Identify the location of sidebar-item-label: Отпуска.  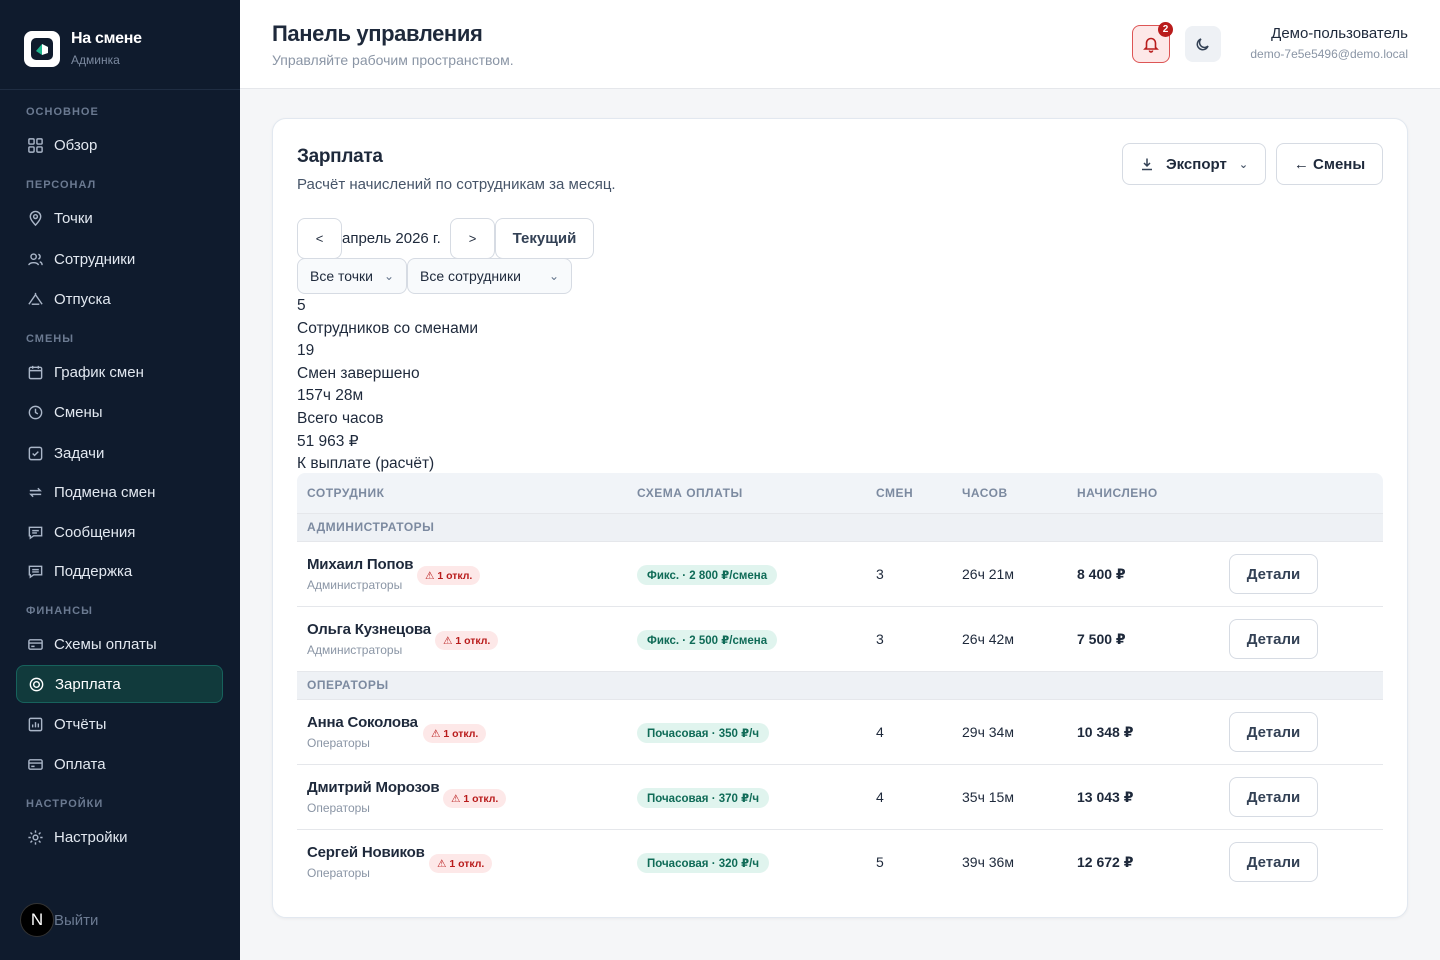
(82, 299).